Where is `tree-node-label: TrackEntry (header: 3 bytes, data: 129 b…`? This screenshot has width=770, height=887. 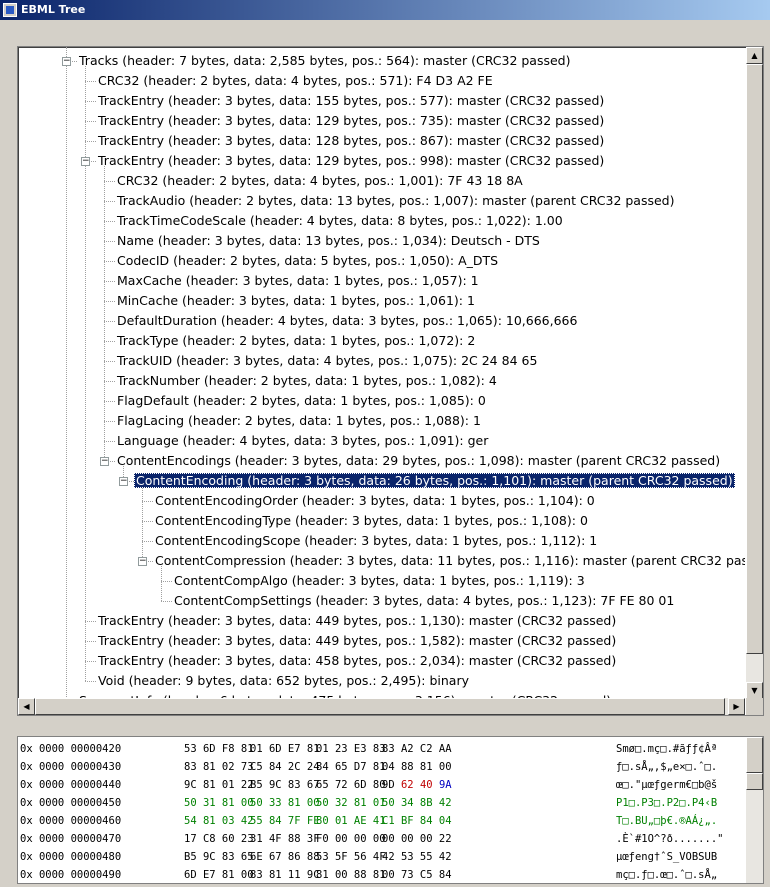 tree-node-label: TrackEntry (header: 3 bytes, data: 129 b… is located at coordinates (351, 120).